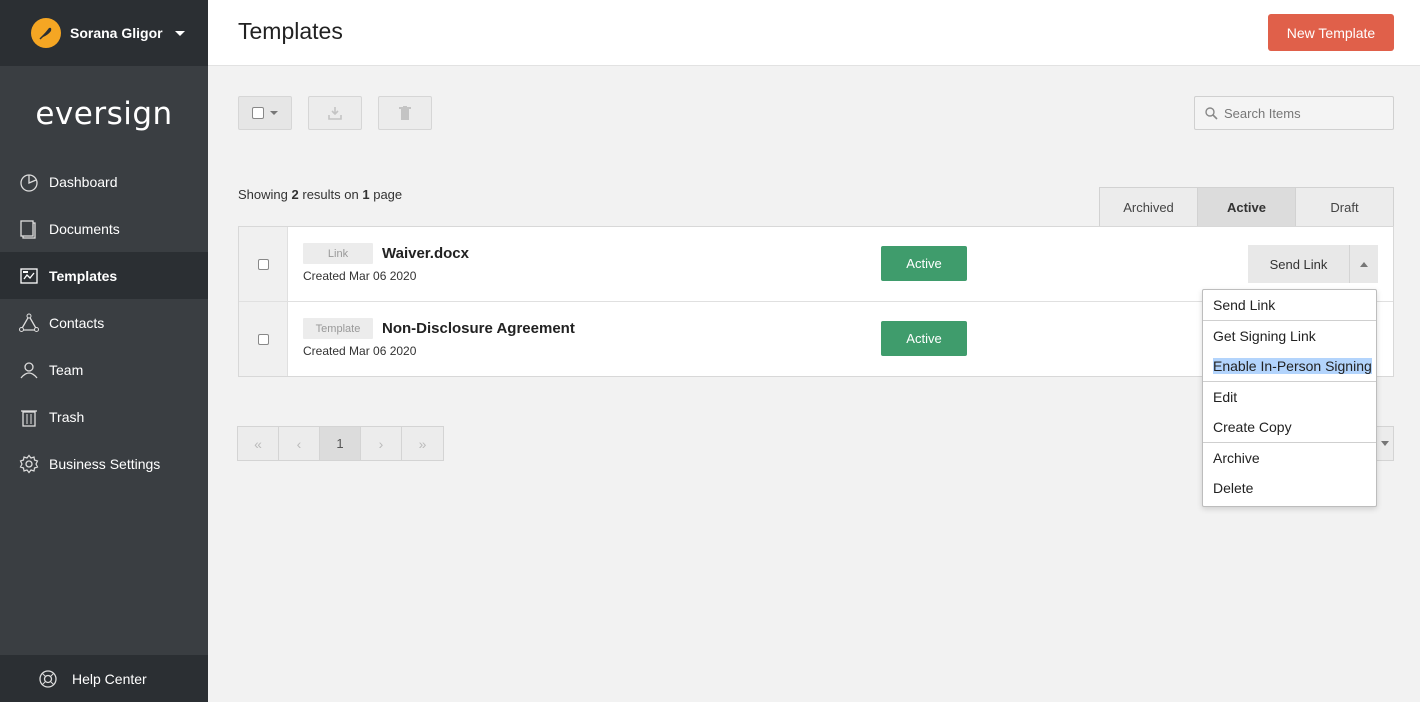  Describe the element at coordinates (48, 679) in the screenshot. I see `lifebuoy-icon` at that location.